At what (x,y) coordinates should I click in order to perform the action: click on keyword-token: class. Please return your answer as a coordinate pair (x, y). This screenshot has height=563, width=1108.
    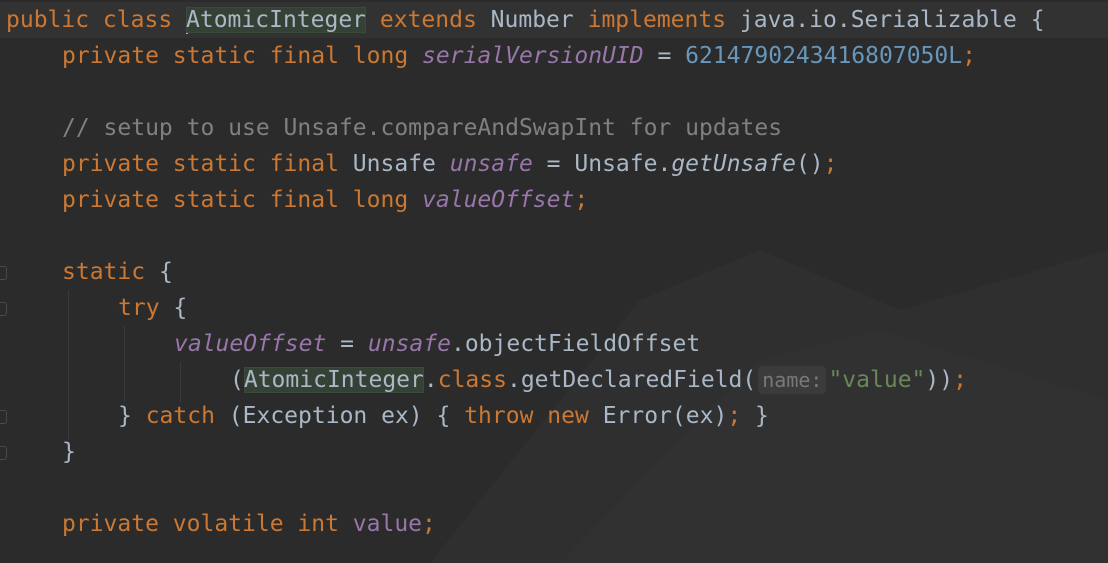
    Looking at the image, I should click on (472, 380).